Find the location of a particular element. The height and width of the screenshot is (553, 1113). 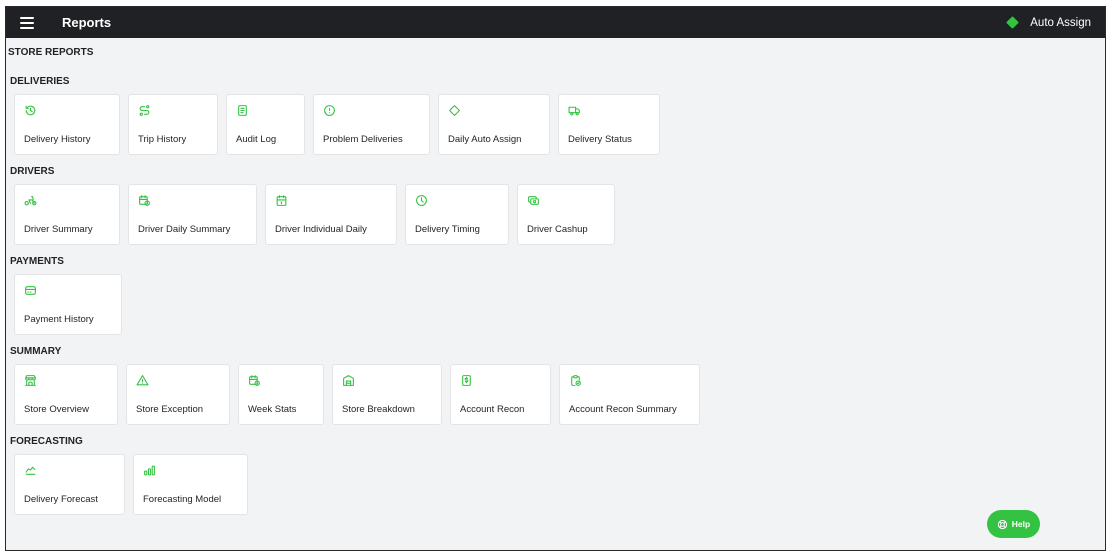

cash-icon is located at coordinates (533, 200).